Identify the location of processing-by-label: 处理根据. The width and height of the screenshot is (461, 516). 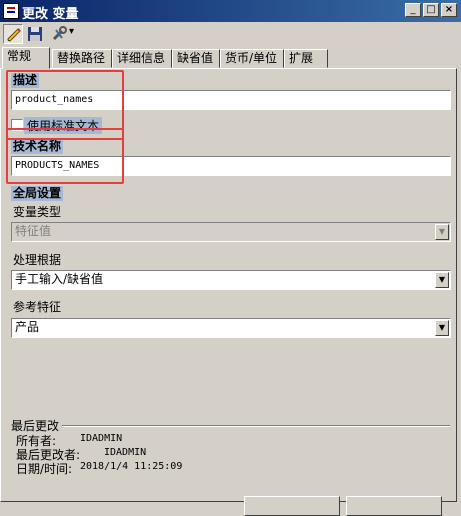
(37, 260).